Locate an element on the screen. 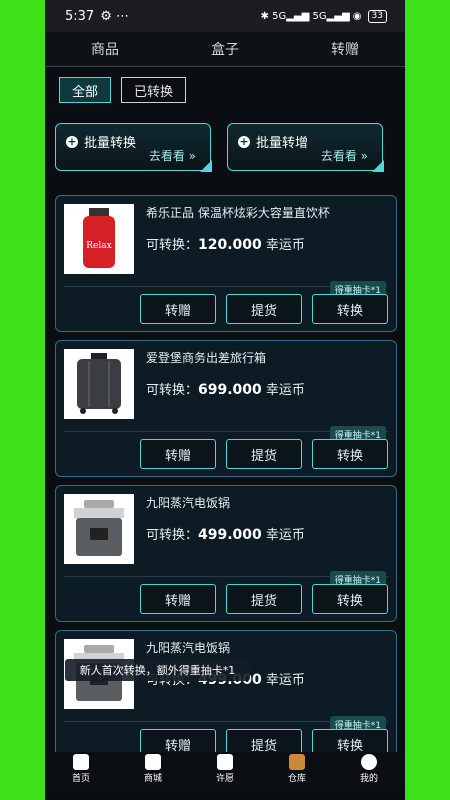 This screenshot has height=800, width=450. profile-icon is located at coordinates (368, 762).